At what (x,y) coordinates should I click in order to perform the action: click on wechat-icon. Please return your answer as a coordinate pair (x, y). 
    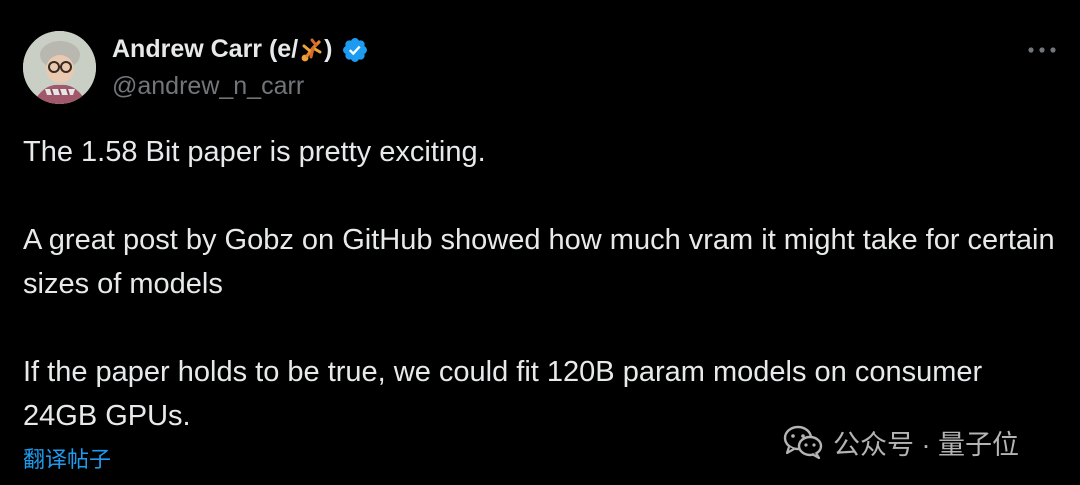
    Looking at the image, I should click on (803, 442).